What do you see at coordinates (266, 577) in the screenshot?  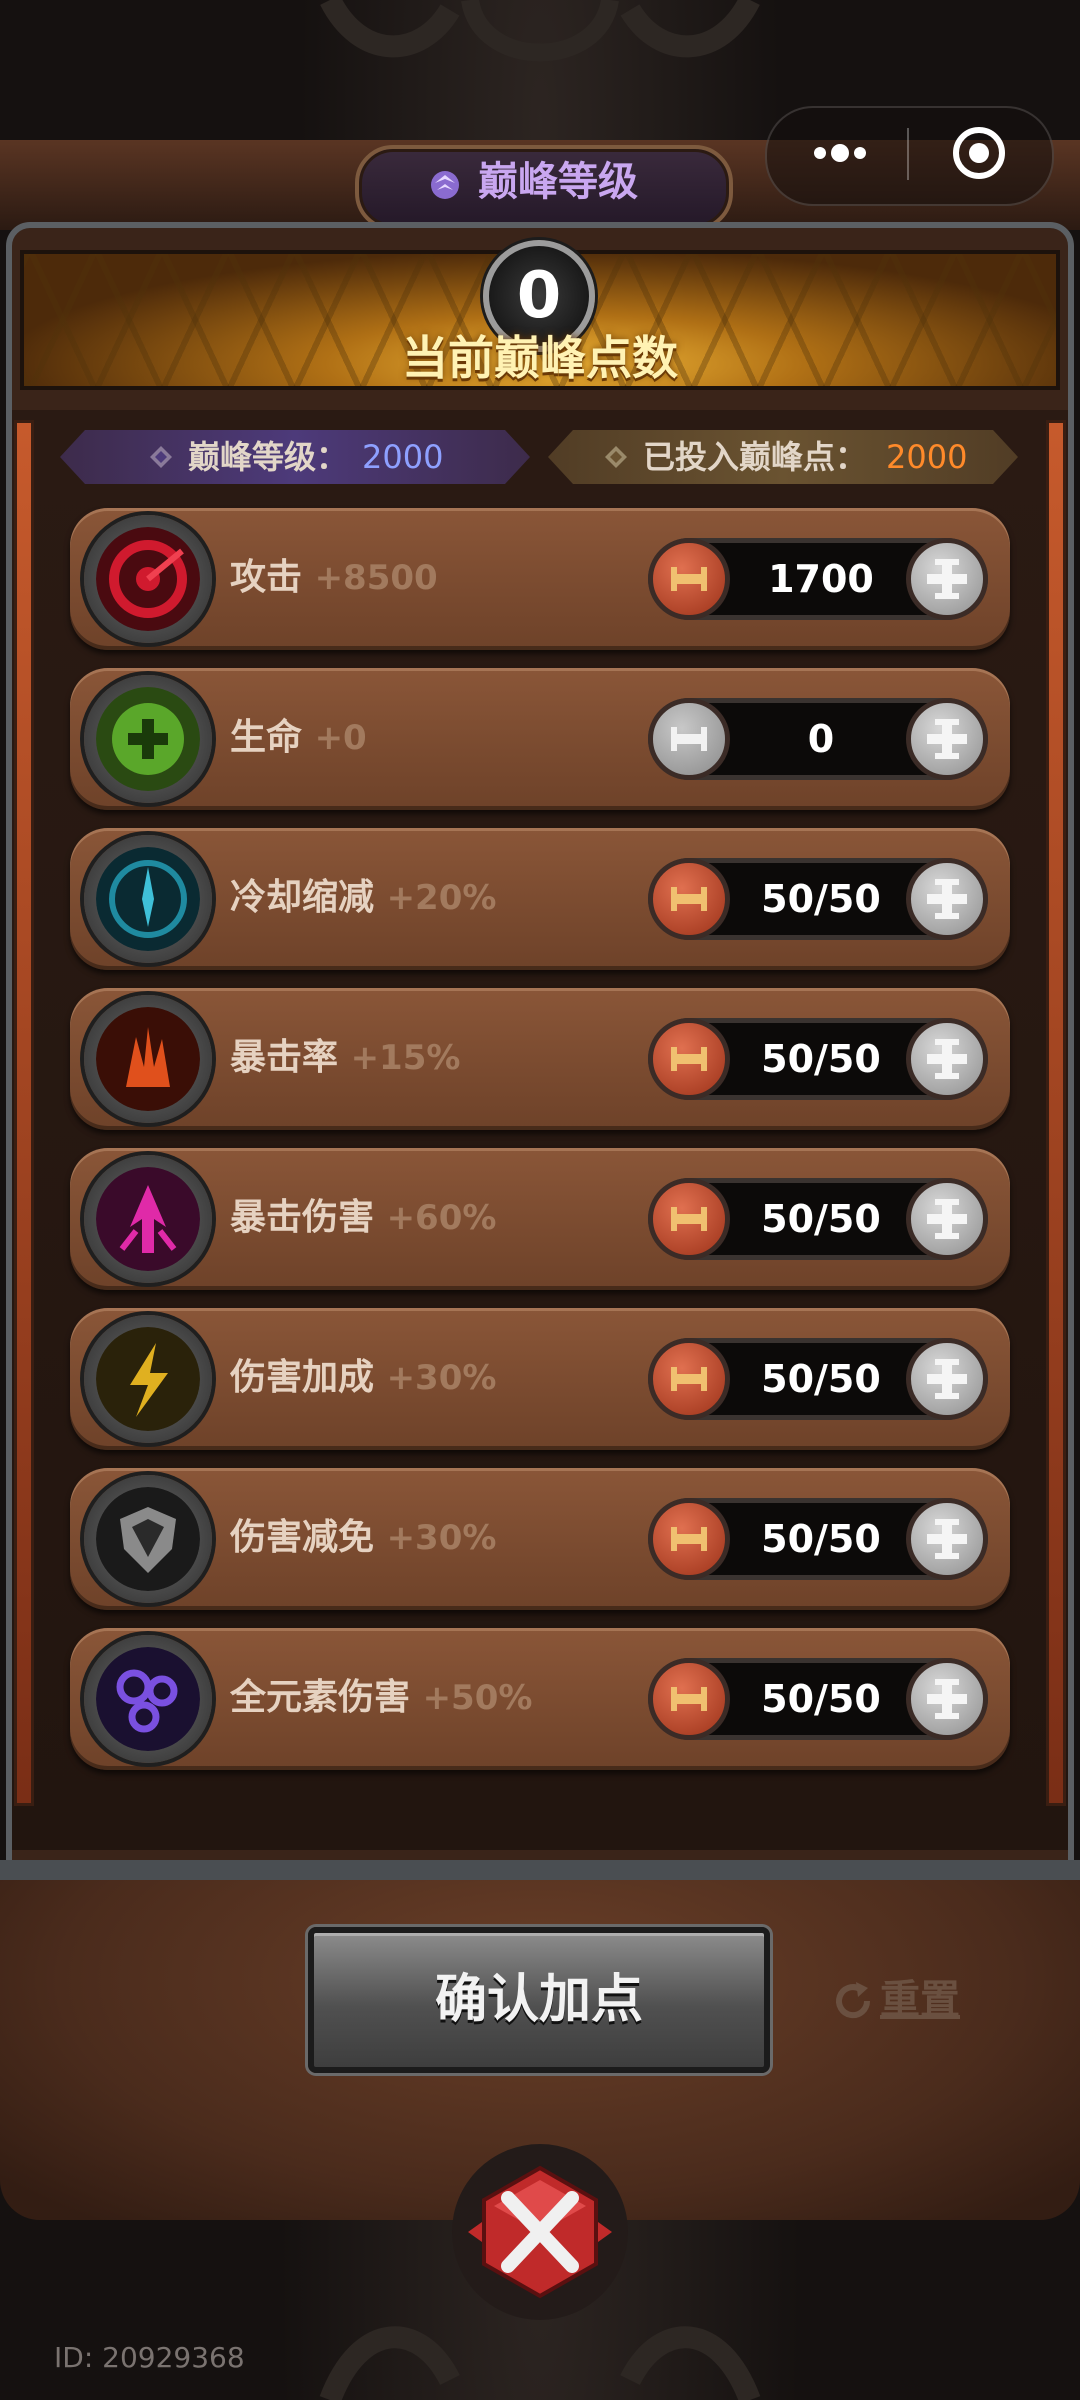 I see `stat-name: 攻击` at bounding box center [266, 577].